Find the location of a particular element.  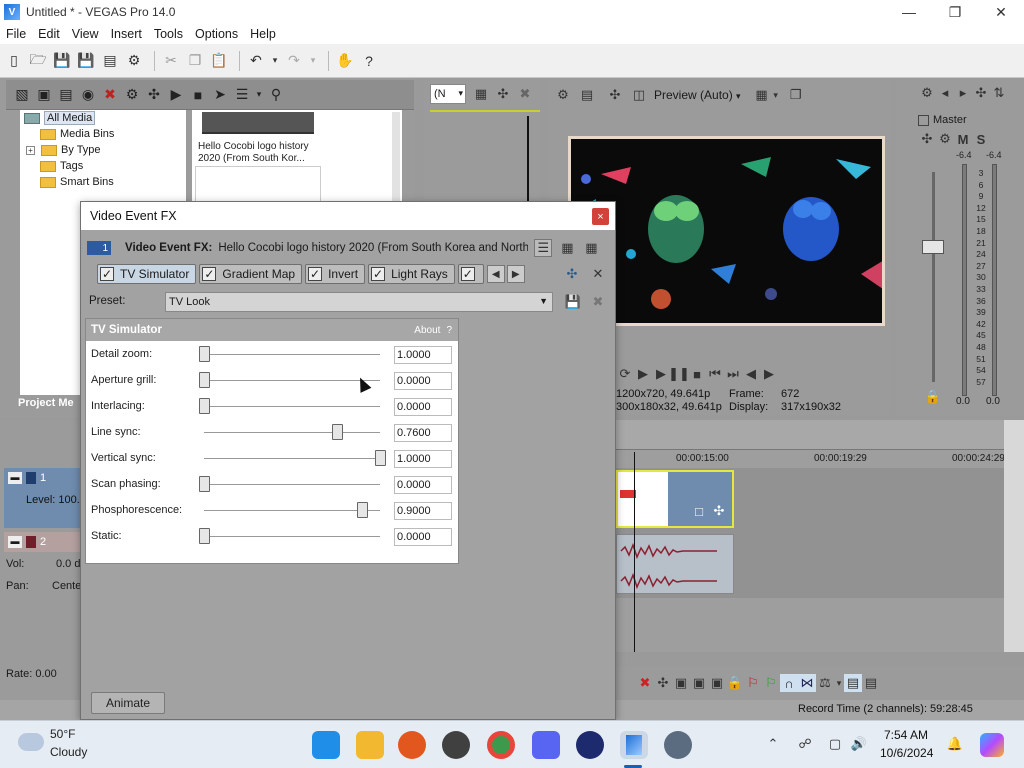

help-link: ? is located at coordinates (449, 330).